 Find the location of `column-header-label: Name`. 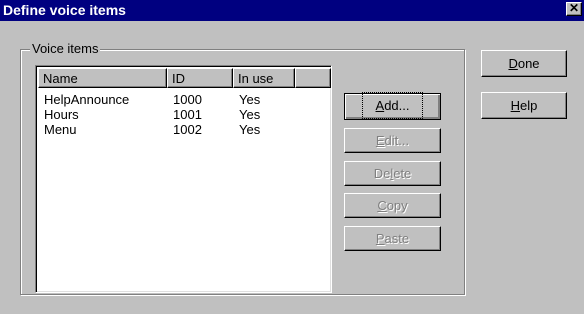

column-header-label: Name is located at coordinates (60, 78).